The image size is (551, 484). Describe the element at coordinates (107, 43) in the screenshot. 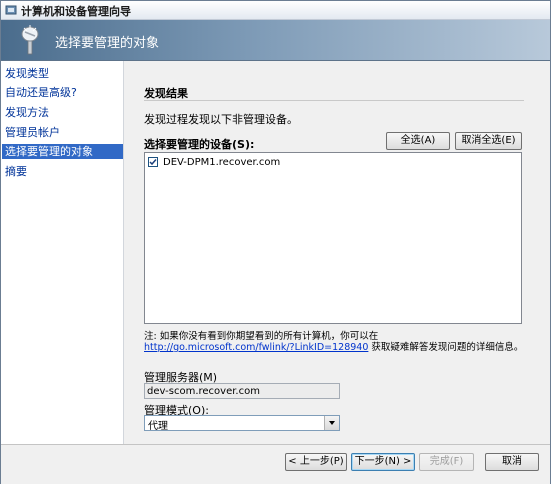

I see `page-title: 选择要管理的对象` at that location.